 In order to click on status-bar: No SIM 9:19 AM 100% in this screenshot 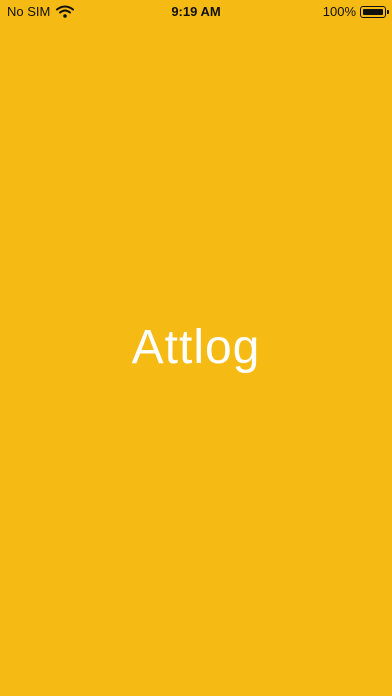, I will do `click(196, 12)`.